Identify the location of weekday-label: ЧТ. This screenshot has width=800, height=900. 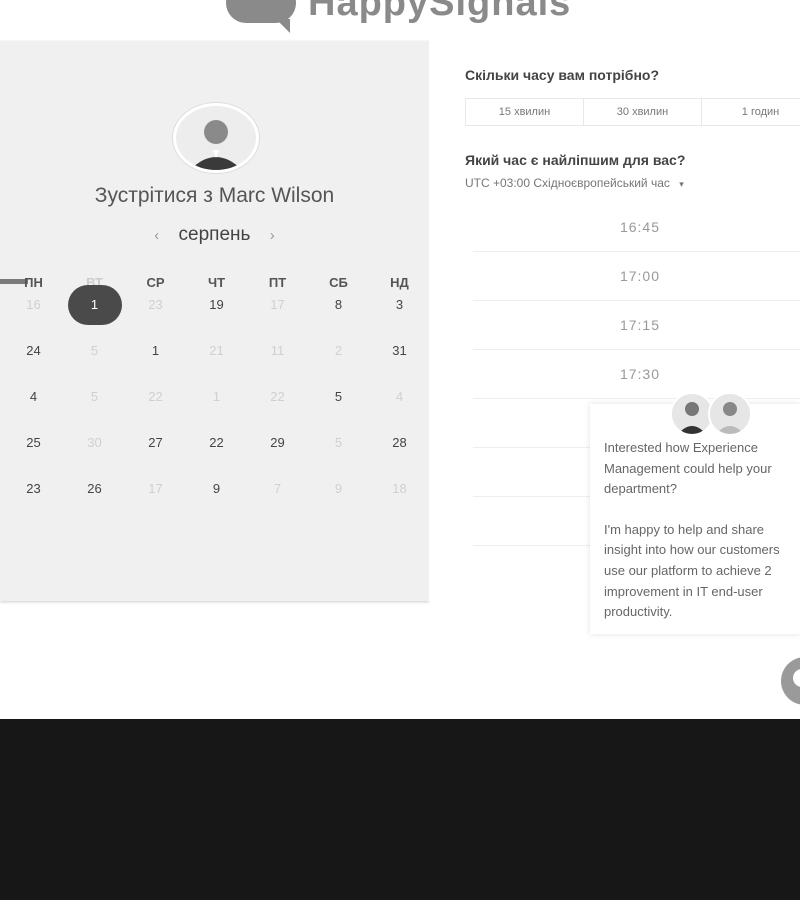
(216, 282).